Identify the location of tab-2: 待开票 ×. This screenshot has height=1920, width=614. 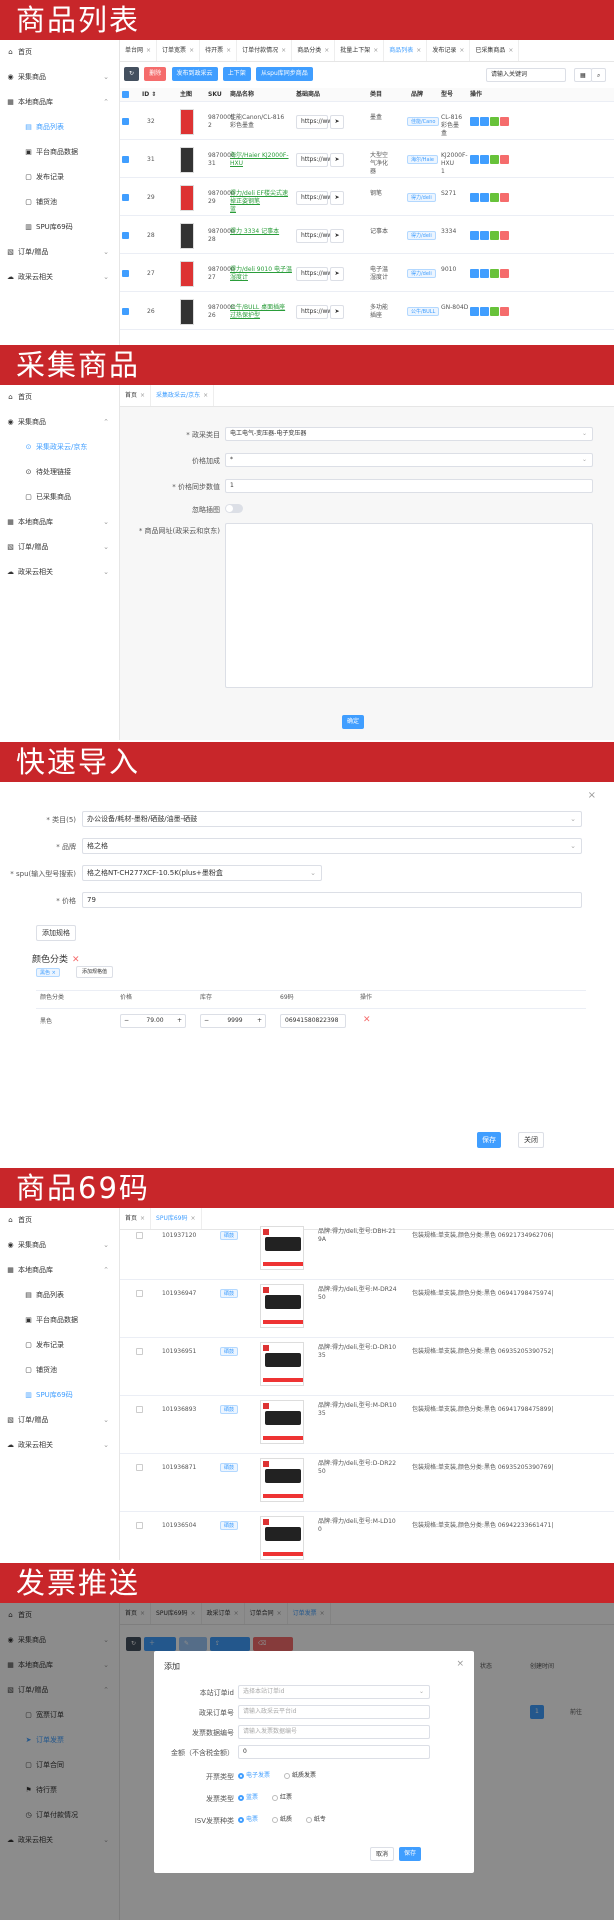
(219, 50).